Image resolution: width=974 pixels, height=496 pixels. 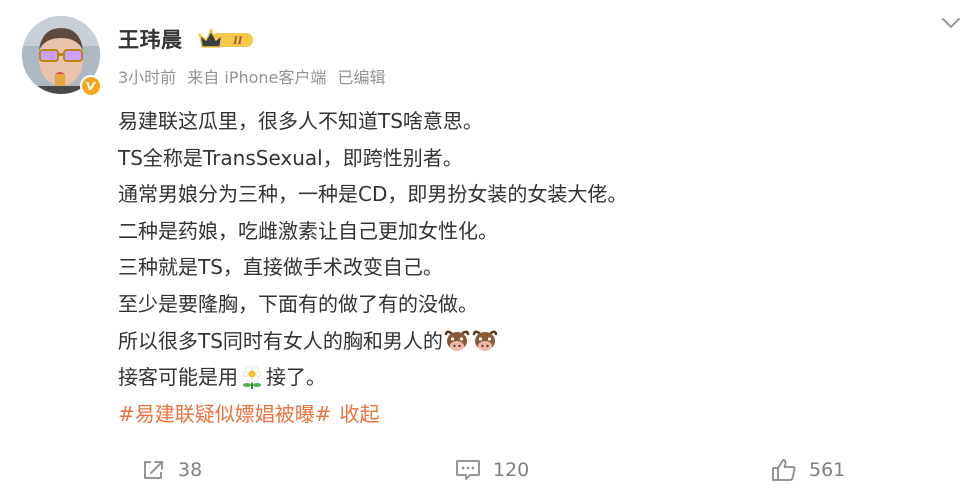 I want to click on comment-icon, so click(x=468, y=470).